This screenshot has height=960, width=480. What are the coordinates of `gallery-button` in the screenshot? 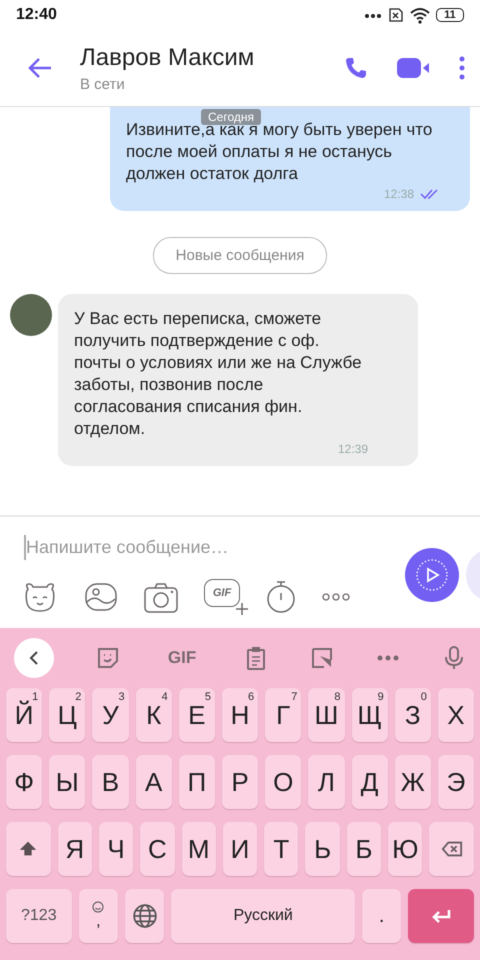 It's located at (101, 597).